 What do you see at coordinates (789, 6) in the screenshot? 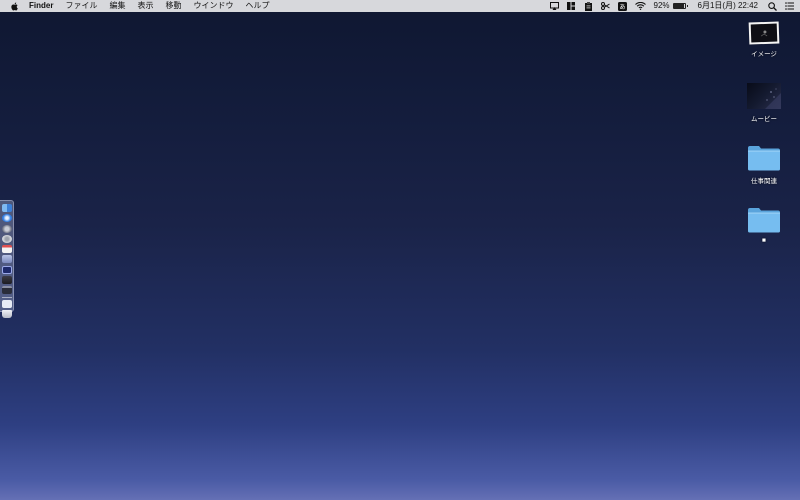
I see `notification-center-icon` at bounding box center [789, 6].